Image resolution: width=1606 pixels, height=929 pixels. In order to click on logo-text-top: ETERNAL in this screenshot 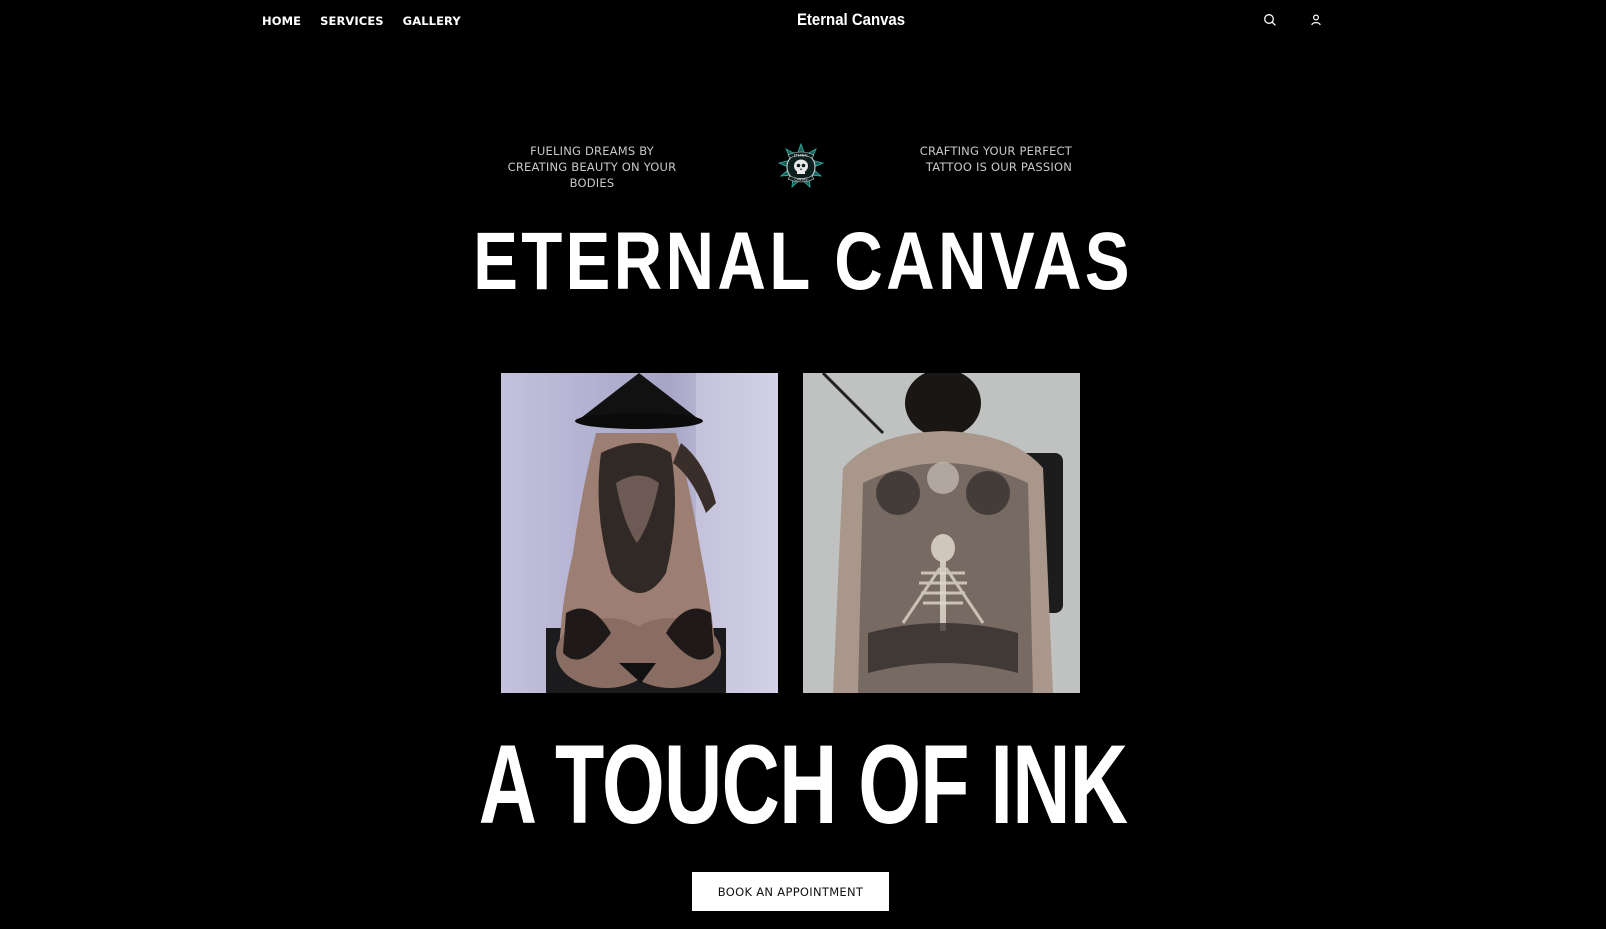, I will do `click(801, 156)`.